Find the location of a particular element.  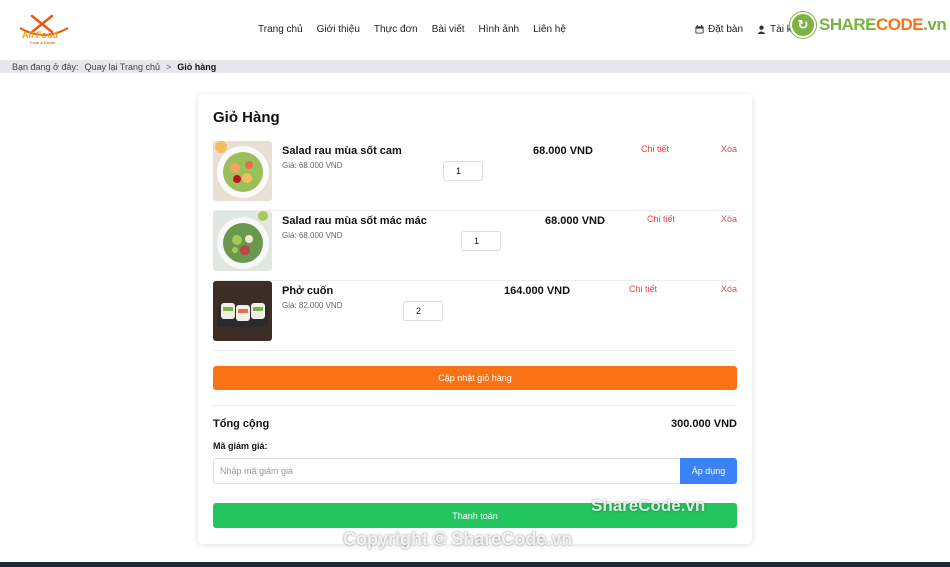

sharecode-logo-text: SHARECODE.vn is located at coordinates (883, 24).